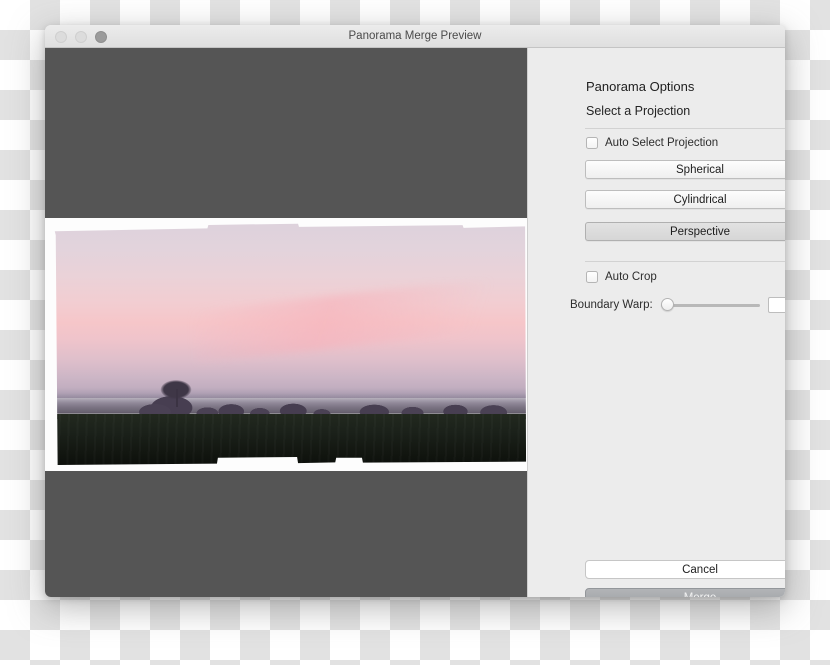 This screenshot has height=665, width=830. Describe the element at coordinates (685, 128) in the screenshot. I see `divider-top` at that location.